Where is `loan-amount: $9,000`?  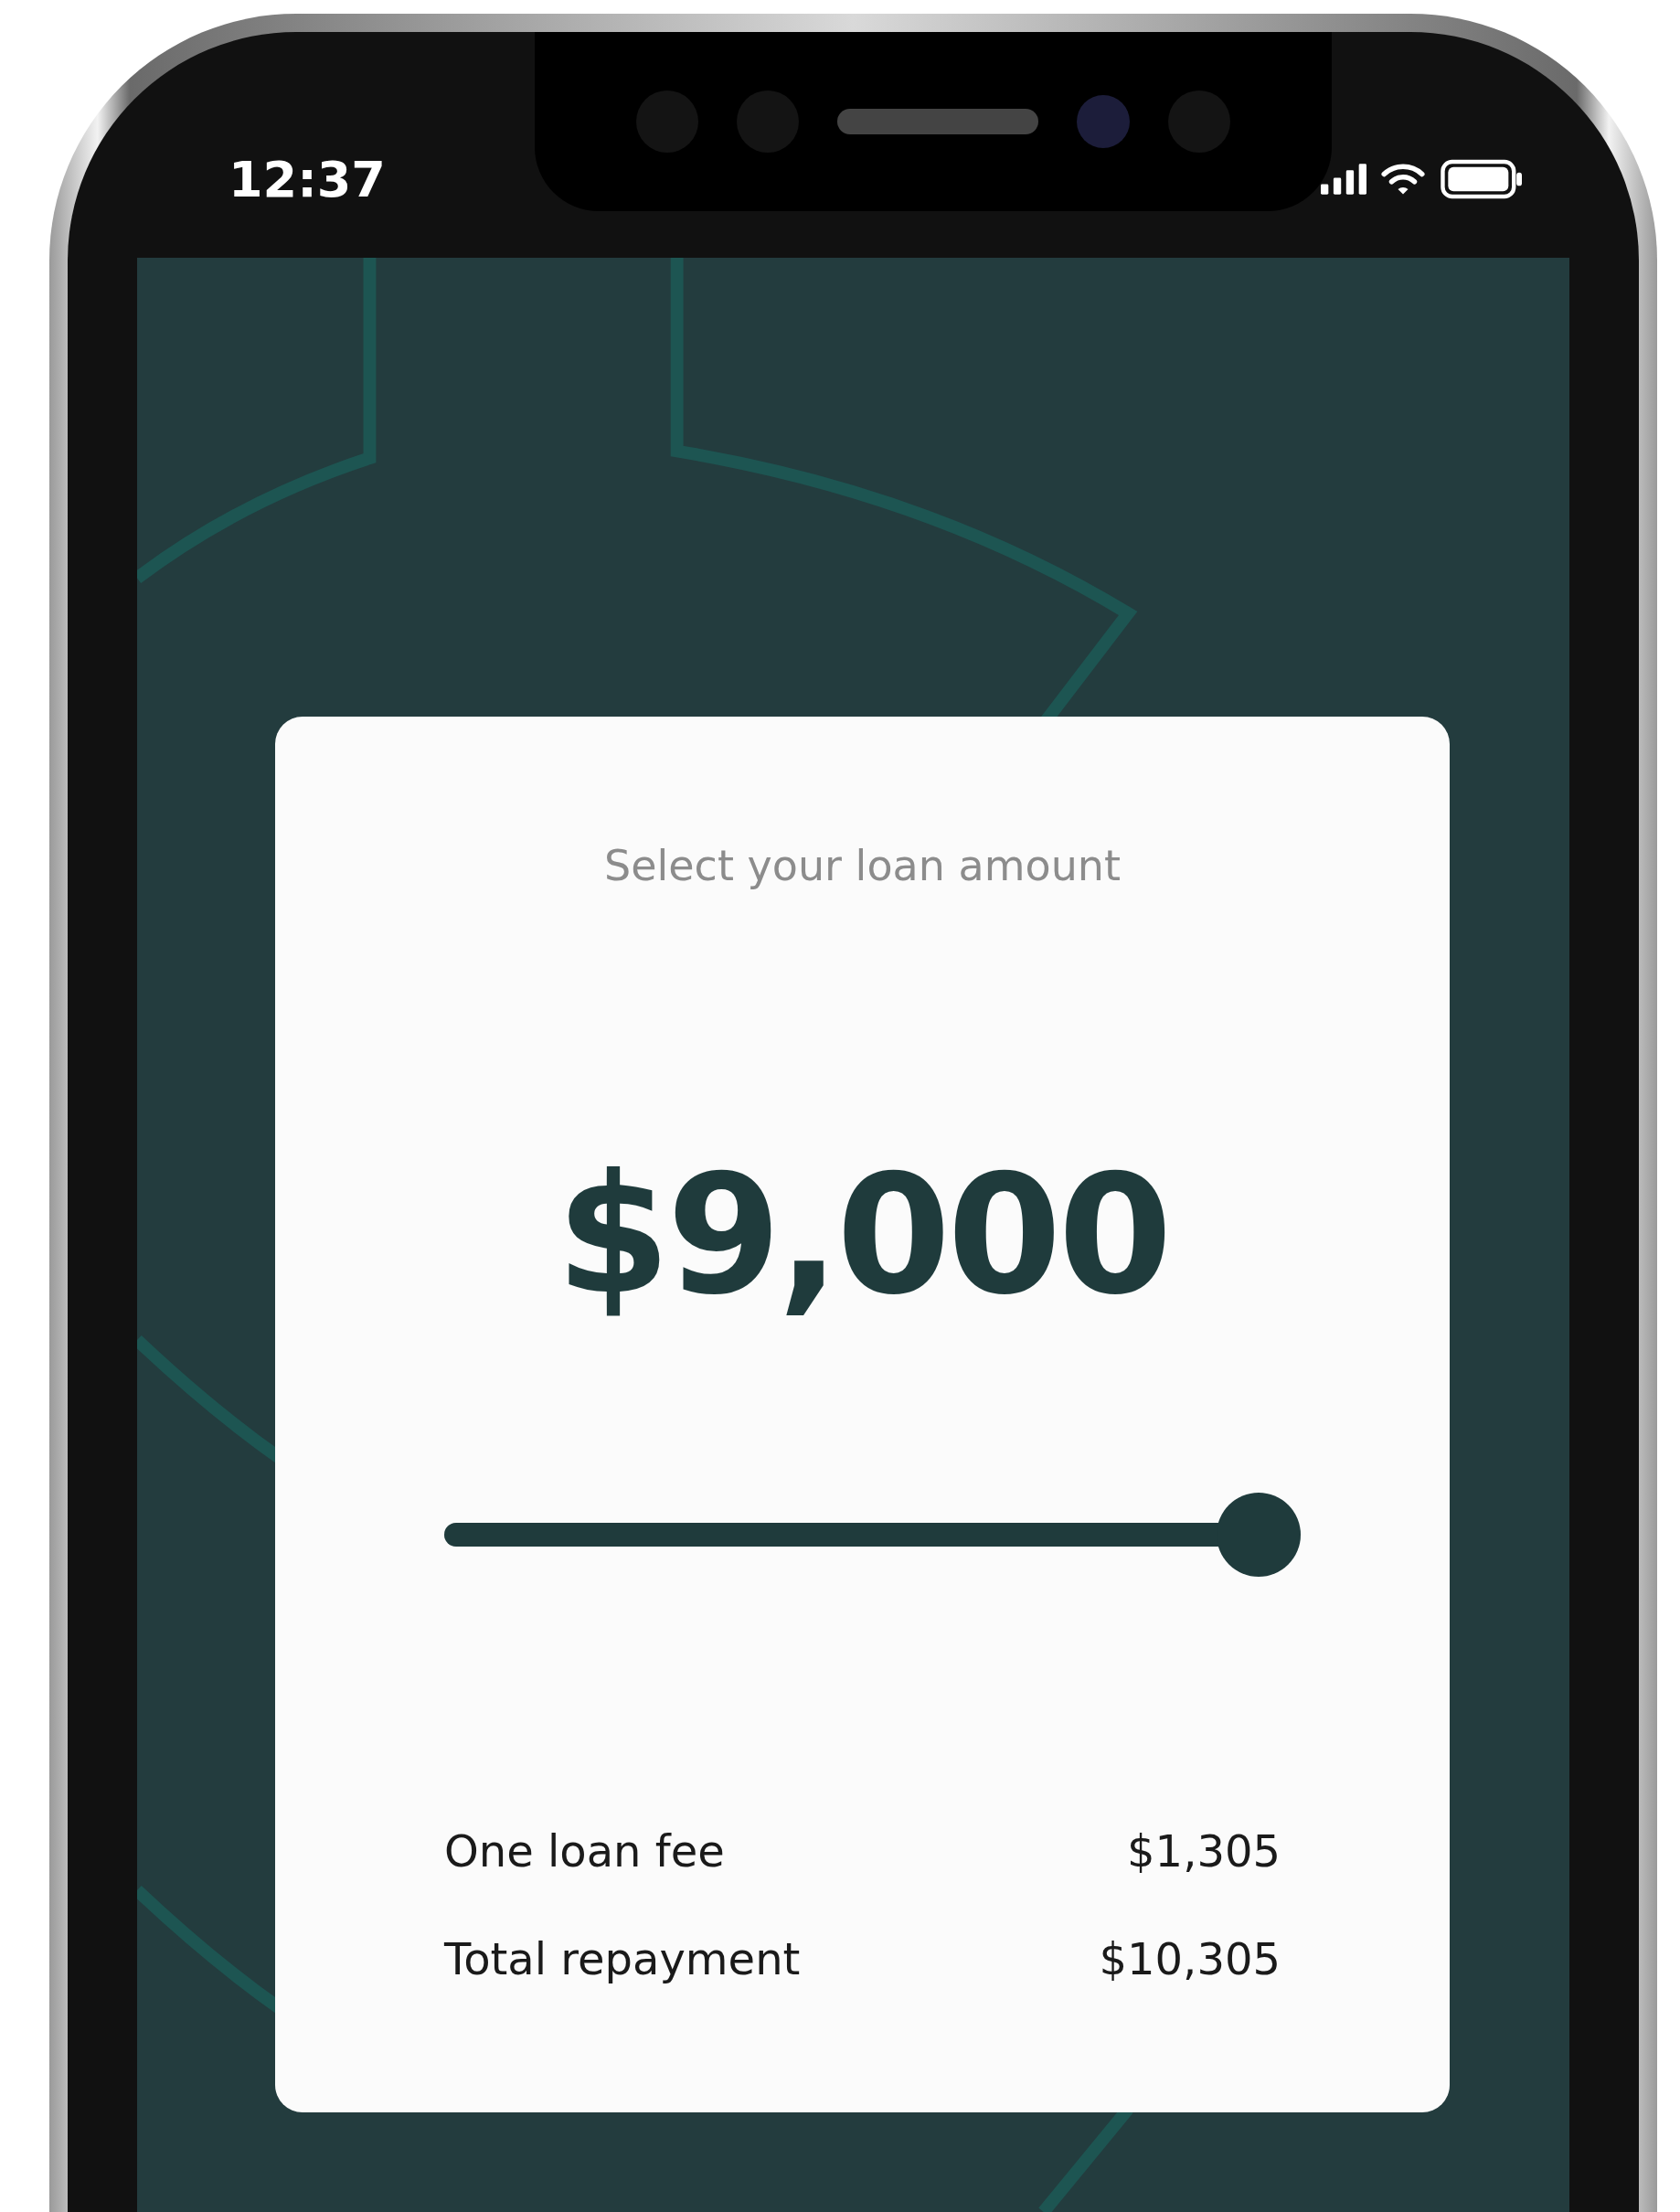 loan-amount: $9,000 is located at coordinates (863, 1235).